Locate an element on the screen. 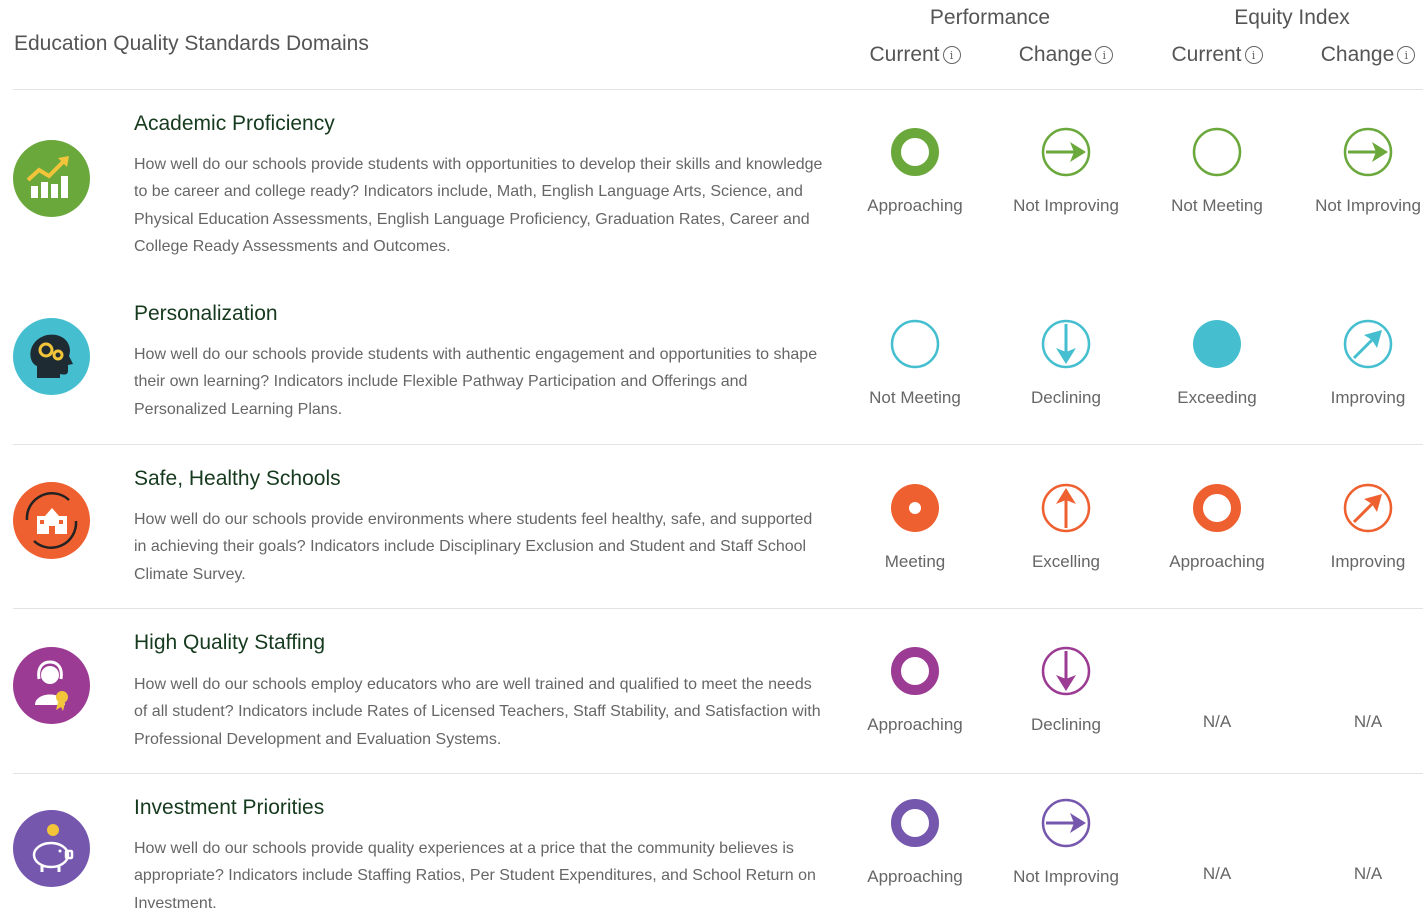 The image size is (1424, 917). change-label: Excelling is located at coordinates (1066, 561).